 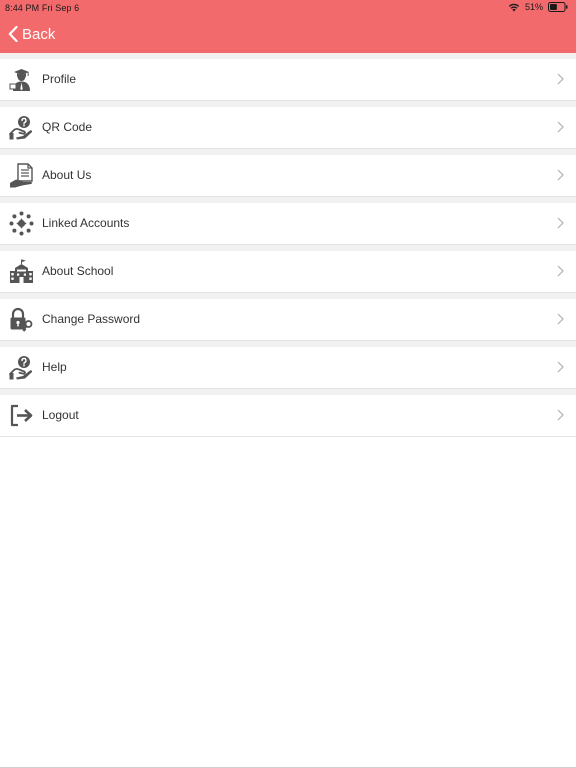 What do you see at coordinates (67, 127) in the screenshot?
I see `menu-item-label: QR Code` at bounding box center [67, 127].